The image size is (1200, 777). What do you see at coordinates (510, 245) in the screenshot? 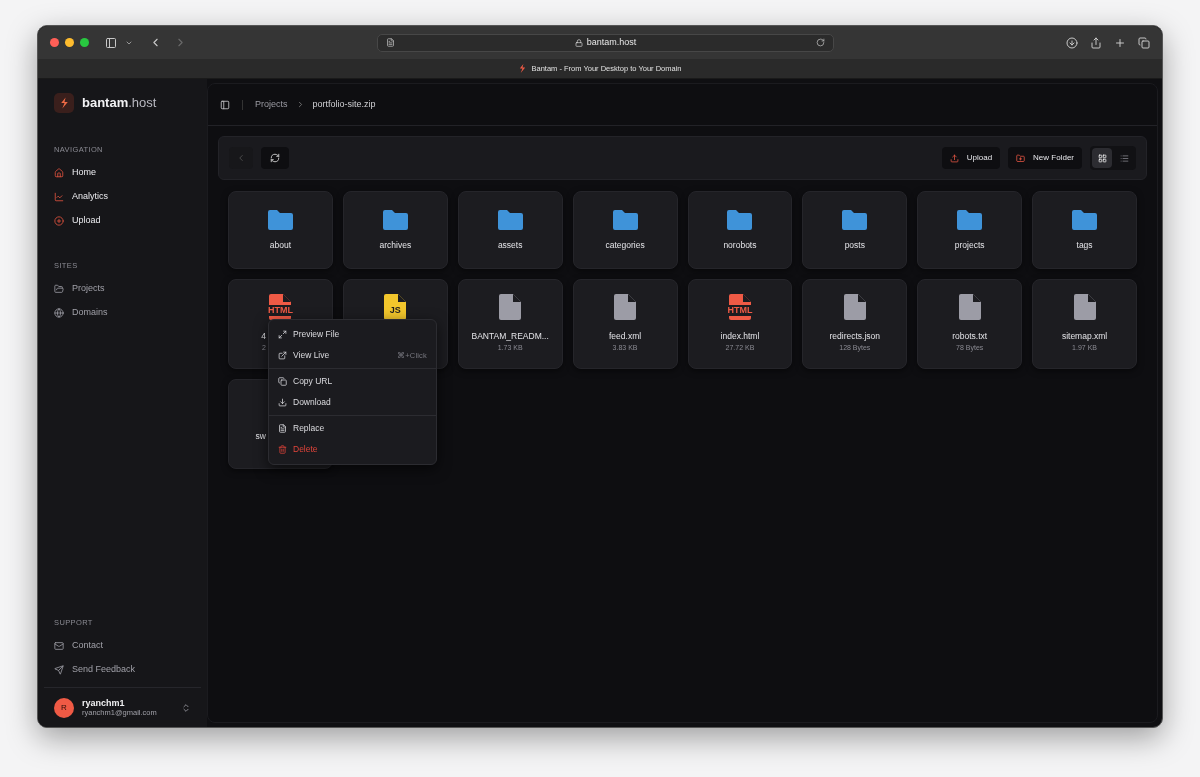
I see `file-name: assets` at bounding box center [510, 245].